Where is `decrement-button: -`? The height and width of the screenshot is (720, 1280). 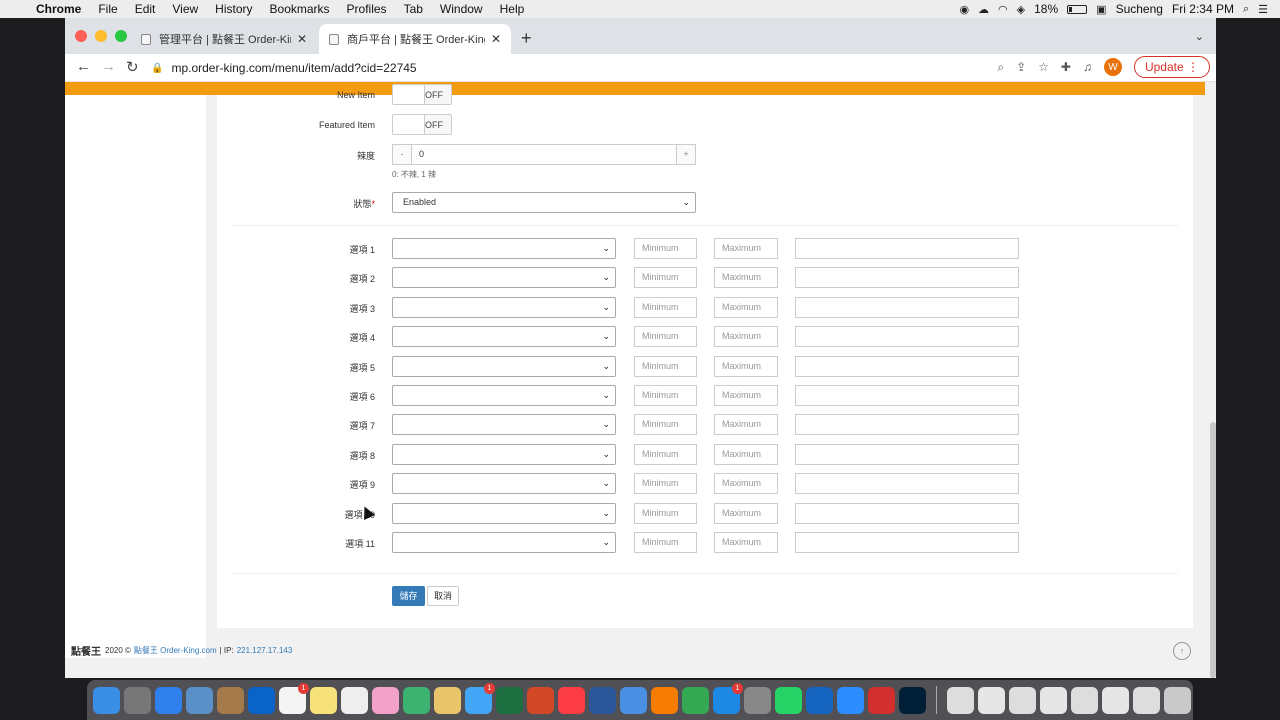
decrement-button: - is located at coordinates (402, 154).